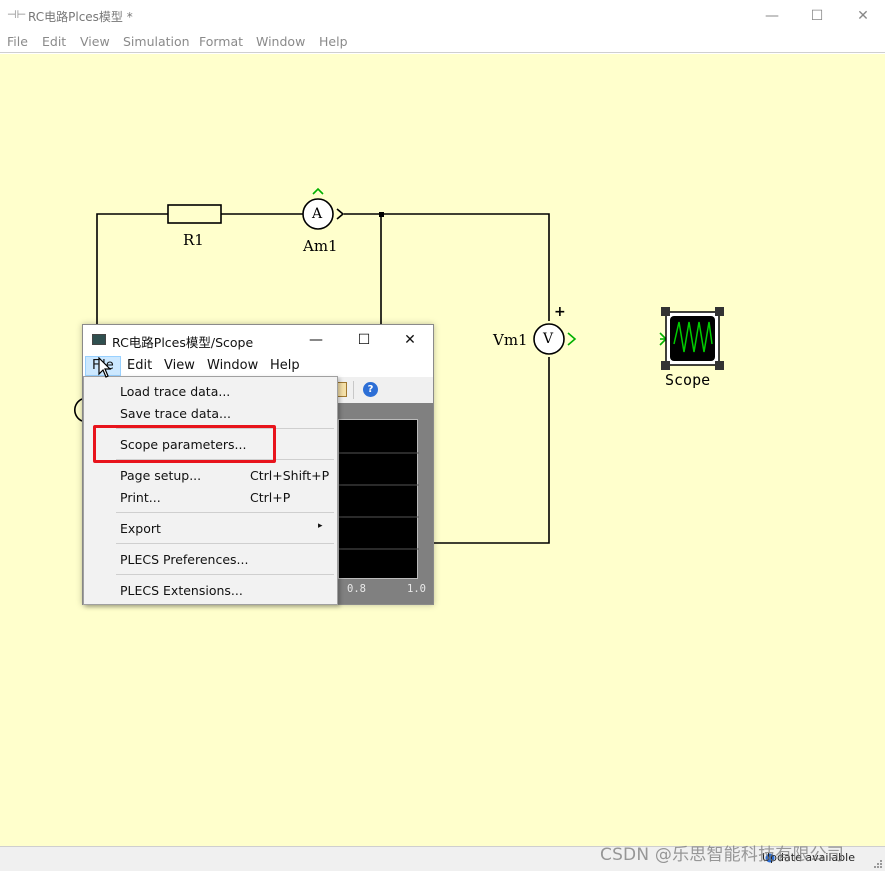 The height and width of the screenshot is (871, 885). I want to click on menu-file: File, so click(17, 41).